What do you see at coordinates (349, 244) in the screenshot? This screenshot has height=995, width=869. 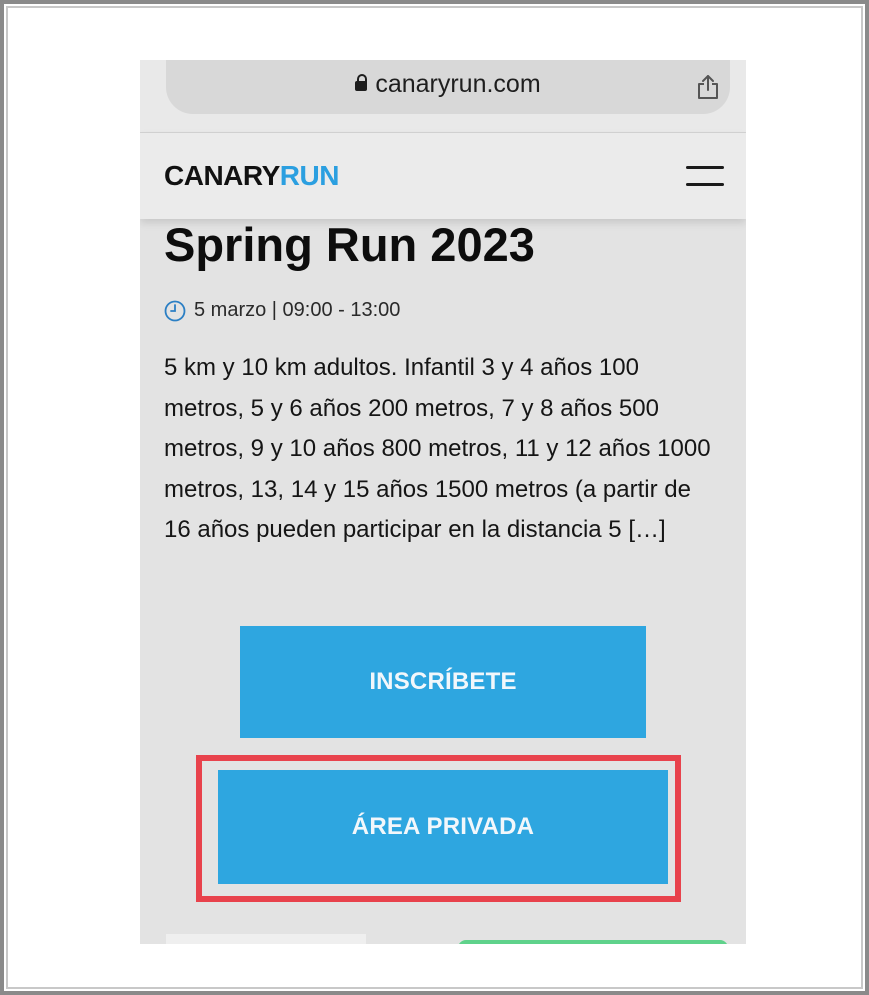 I see `event-title: Spring Run 2023` at bounding box center [349, 244].